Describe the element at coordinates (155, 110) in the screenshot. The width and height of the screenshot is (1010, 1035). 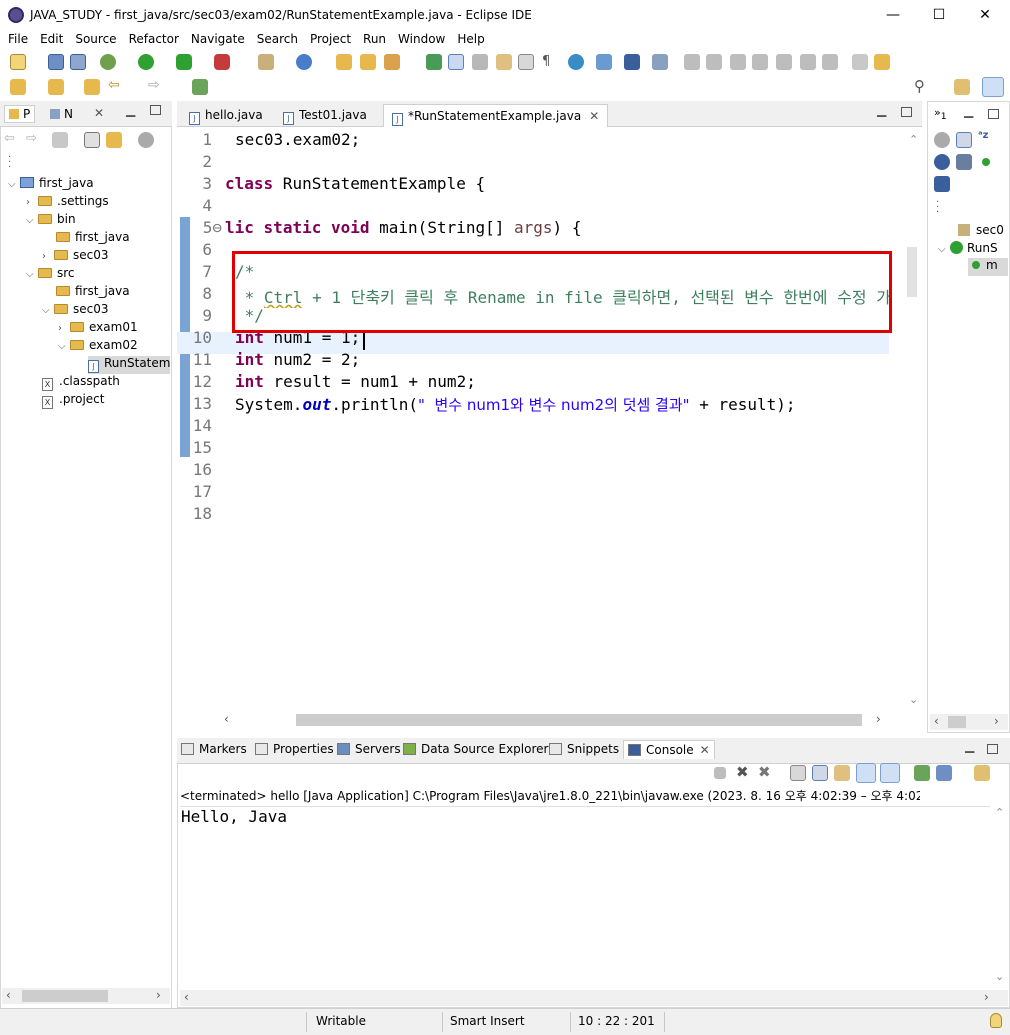
I see `maximize-view-icon` at that location.